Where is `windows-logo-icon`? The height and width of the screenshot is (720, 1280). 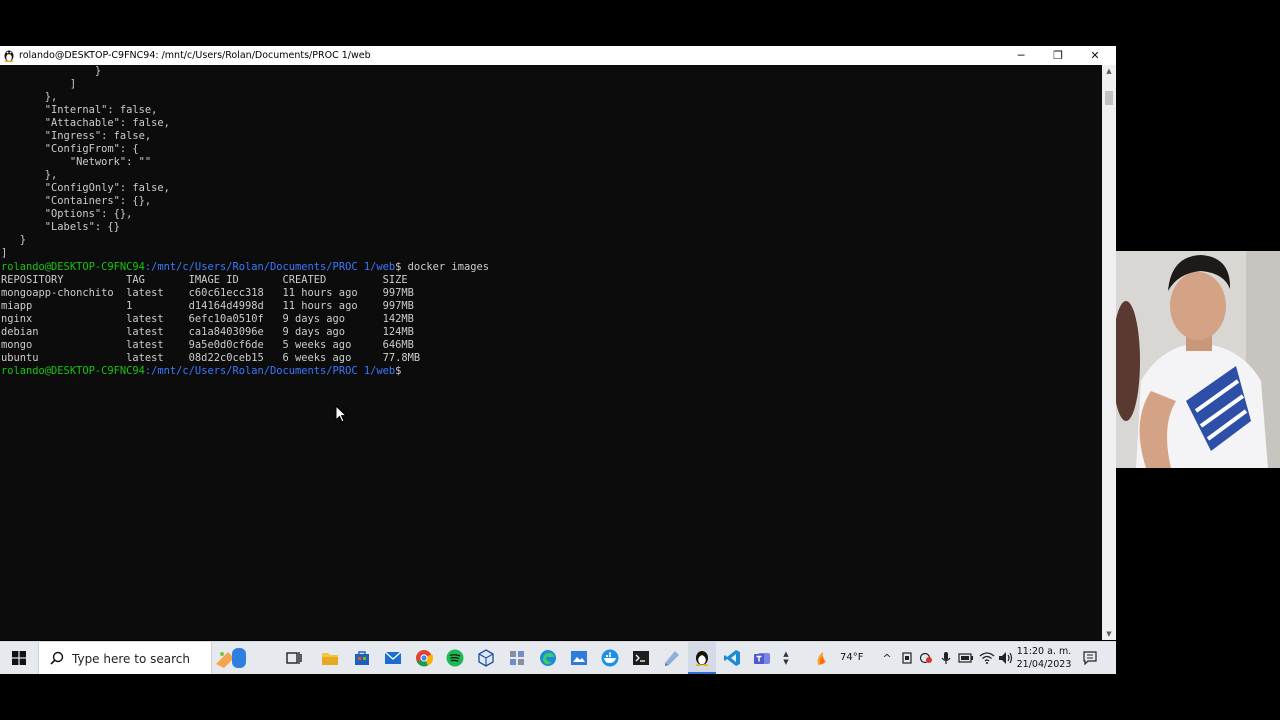 windows-logo-icon is located at coordinates (19, 658).